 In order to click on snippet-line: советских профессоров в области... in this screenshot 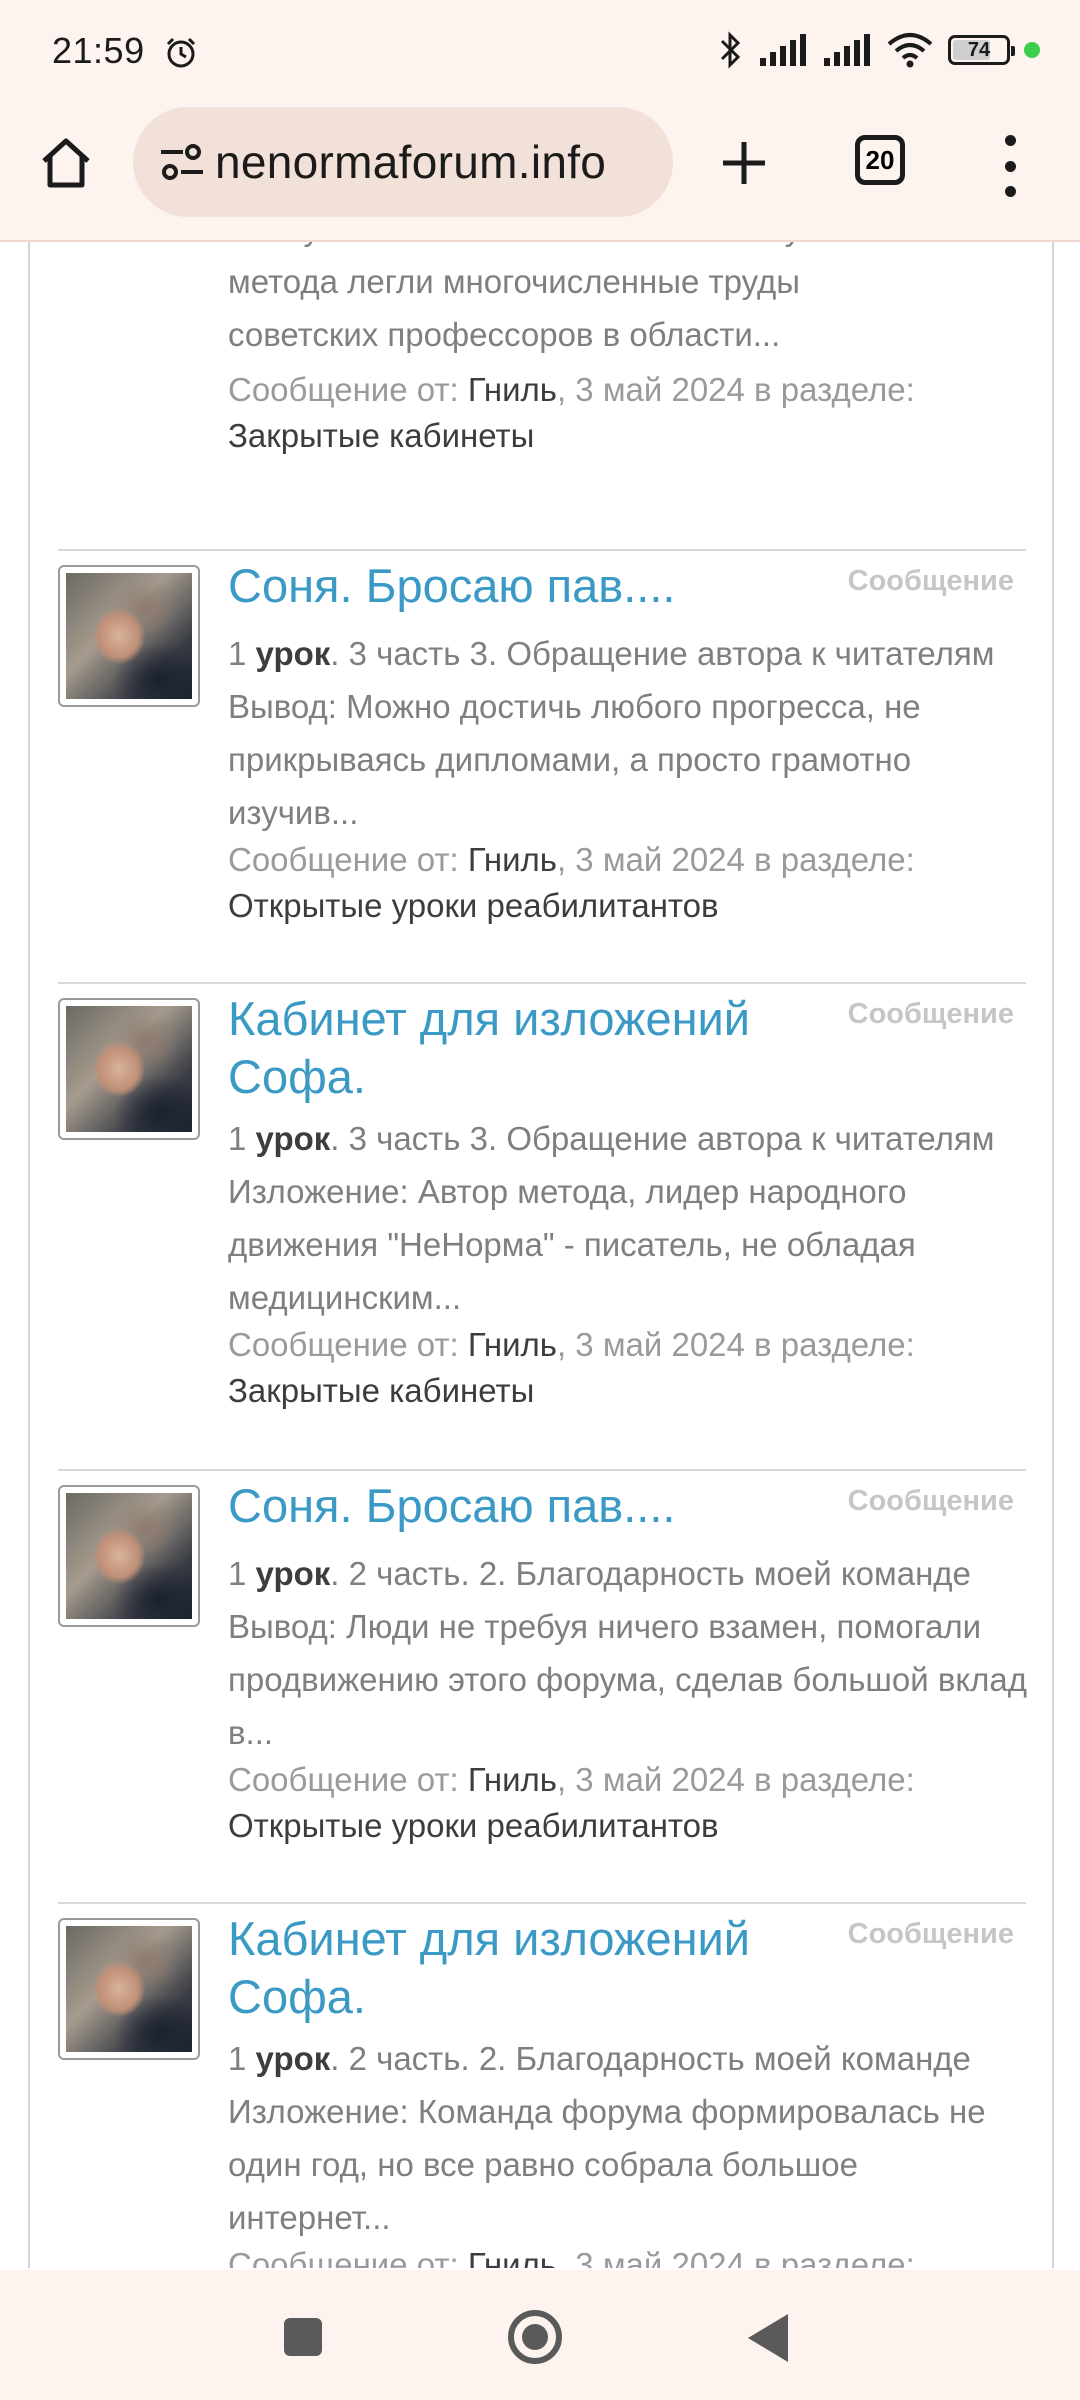, I will do `click(504, 334)`.